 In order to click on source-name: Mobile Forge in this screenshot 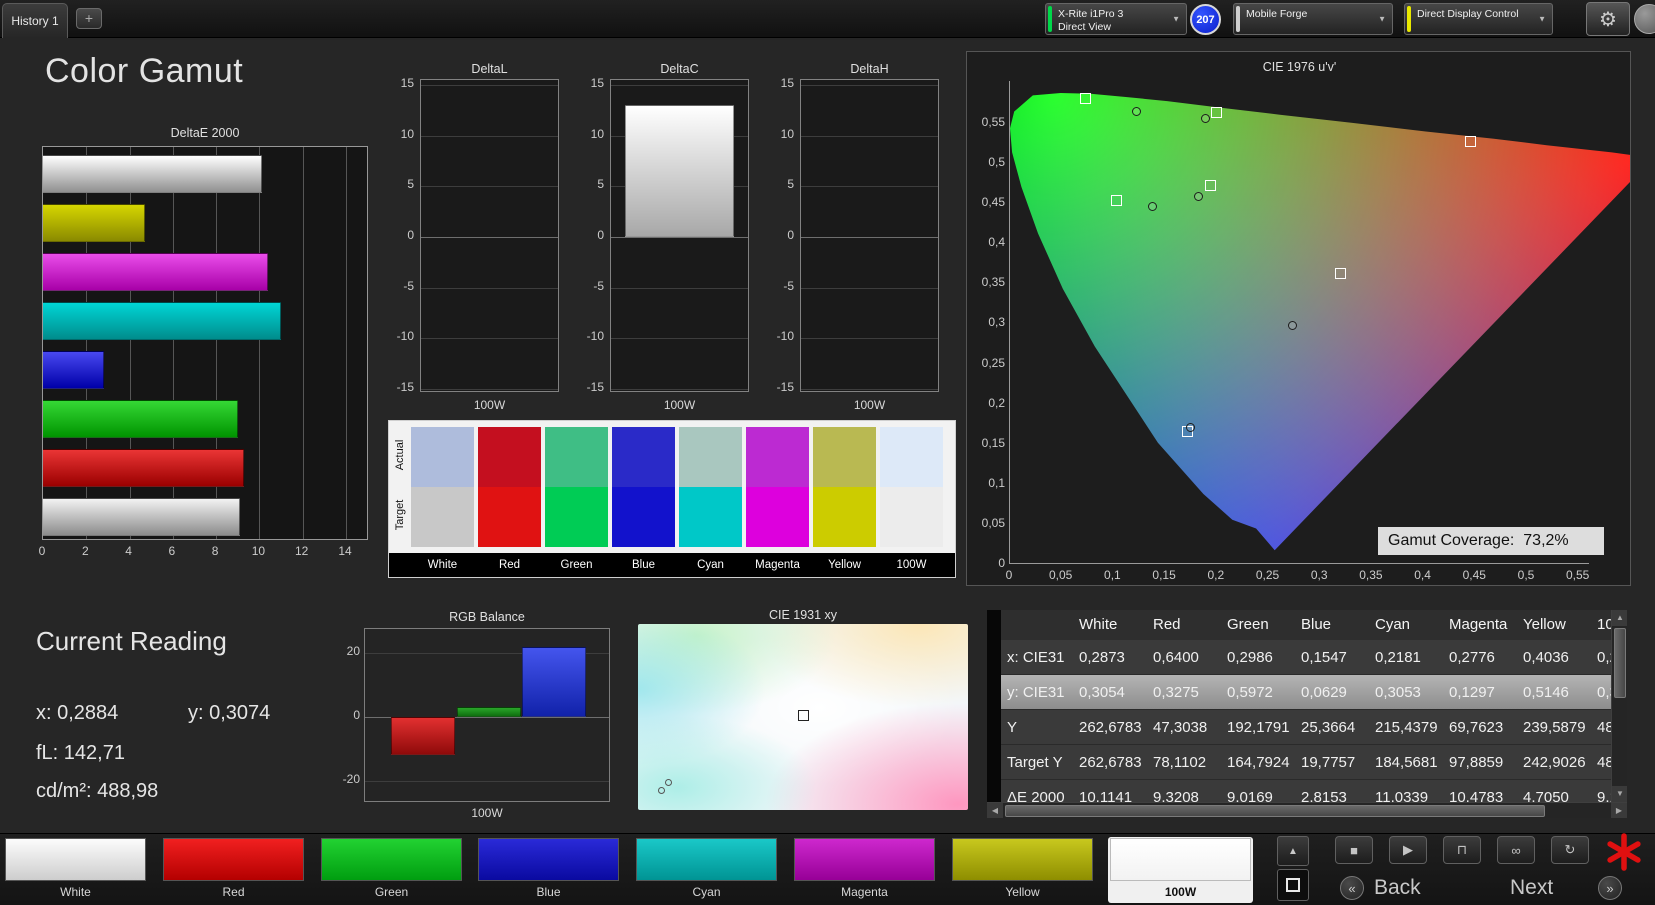, I will do `click(1277, 14)`.